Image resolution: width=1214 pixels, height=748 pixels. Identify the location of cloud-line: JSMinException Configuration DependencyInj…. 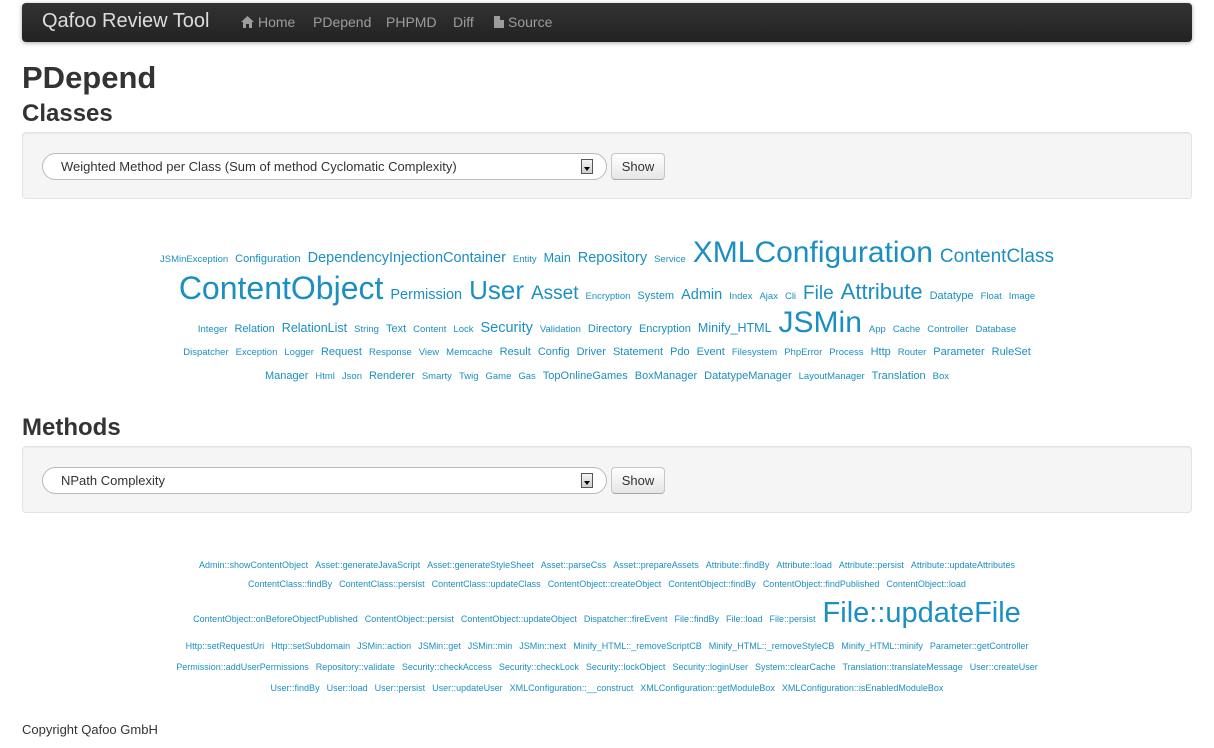
(607, 252).